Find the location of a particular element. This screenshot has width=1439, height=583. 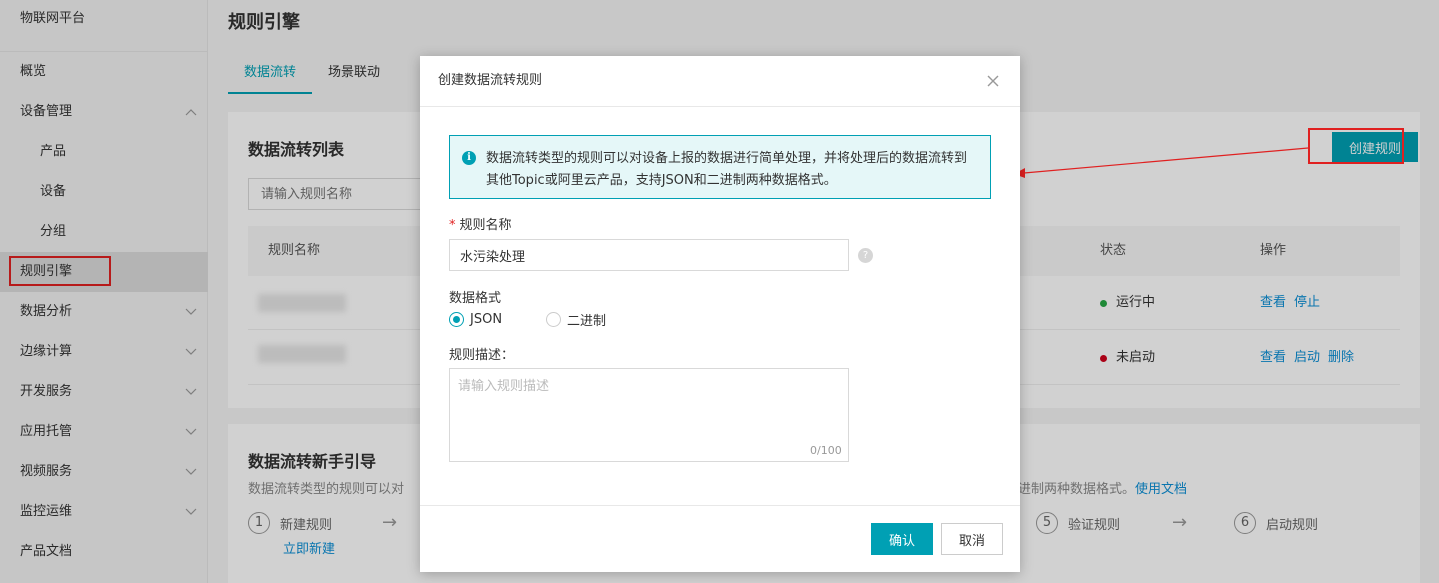

radio-label: 二进制 is located at coordinates (587, 321).